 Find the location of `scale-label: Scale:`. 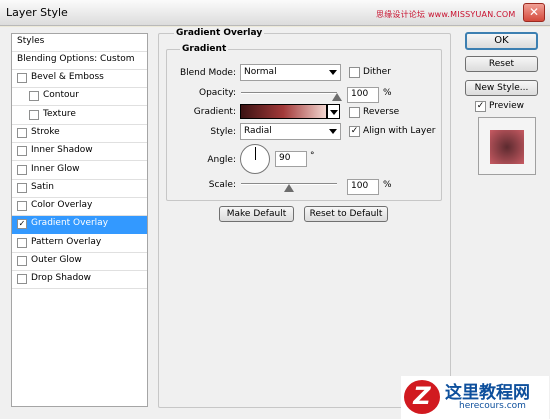

scale-label: Scale: is located at coordinates (222, 185).